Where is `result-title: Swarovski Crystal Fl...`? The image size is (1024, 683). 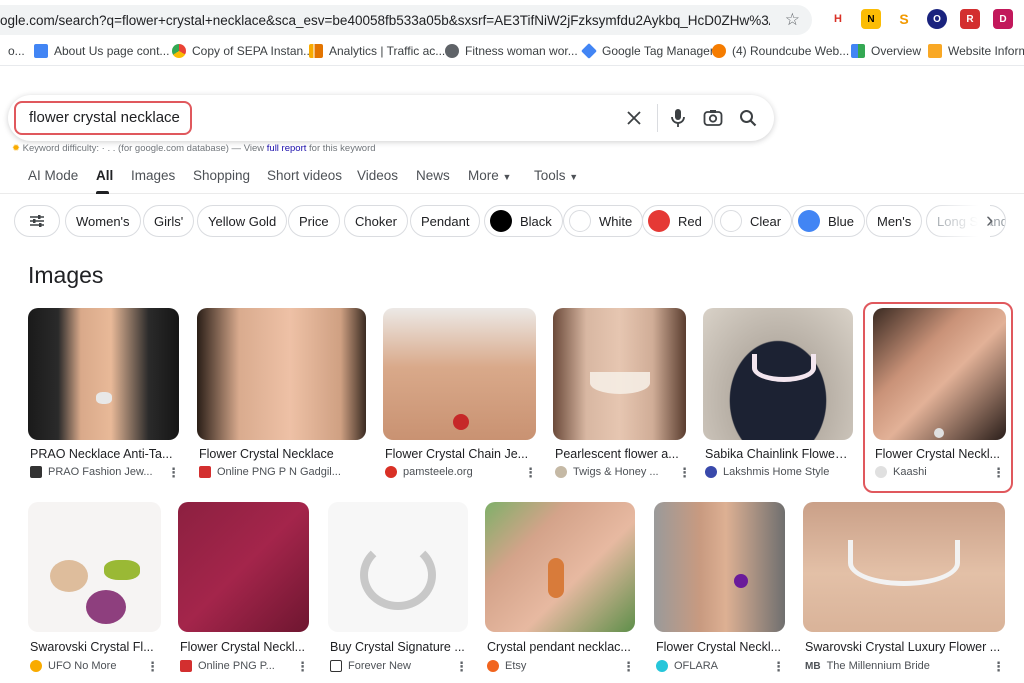 result-title: Swarovski Crystal Fl... is located at coordinates (94, 647).